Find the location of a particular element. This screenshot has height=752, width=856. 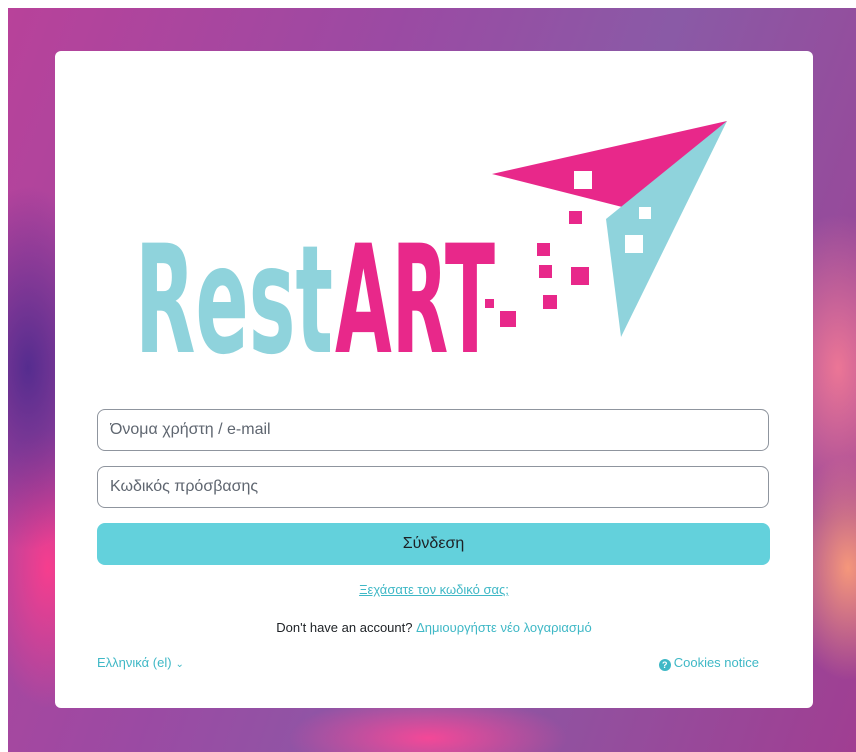

question-circle-icon: ? is located at coordinates (664, 665).